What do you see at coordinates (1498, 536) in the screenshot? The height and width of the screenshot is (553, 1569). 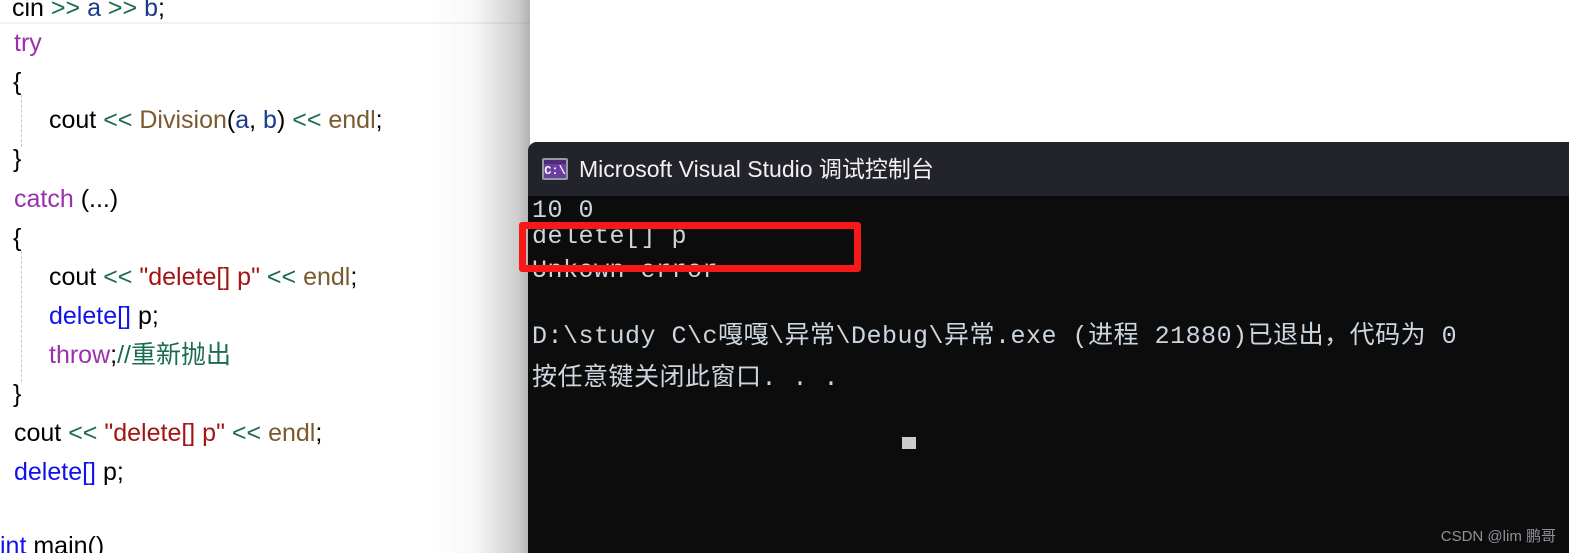 I see `csdn-watermark: CSDN @lim 鹏哥` at bounding box center [1498, 536].